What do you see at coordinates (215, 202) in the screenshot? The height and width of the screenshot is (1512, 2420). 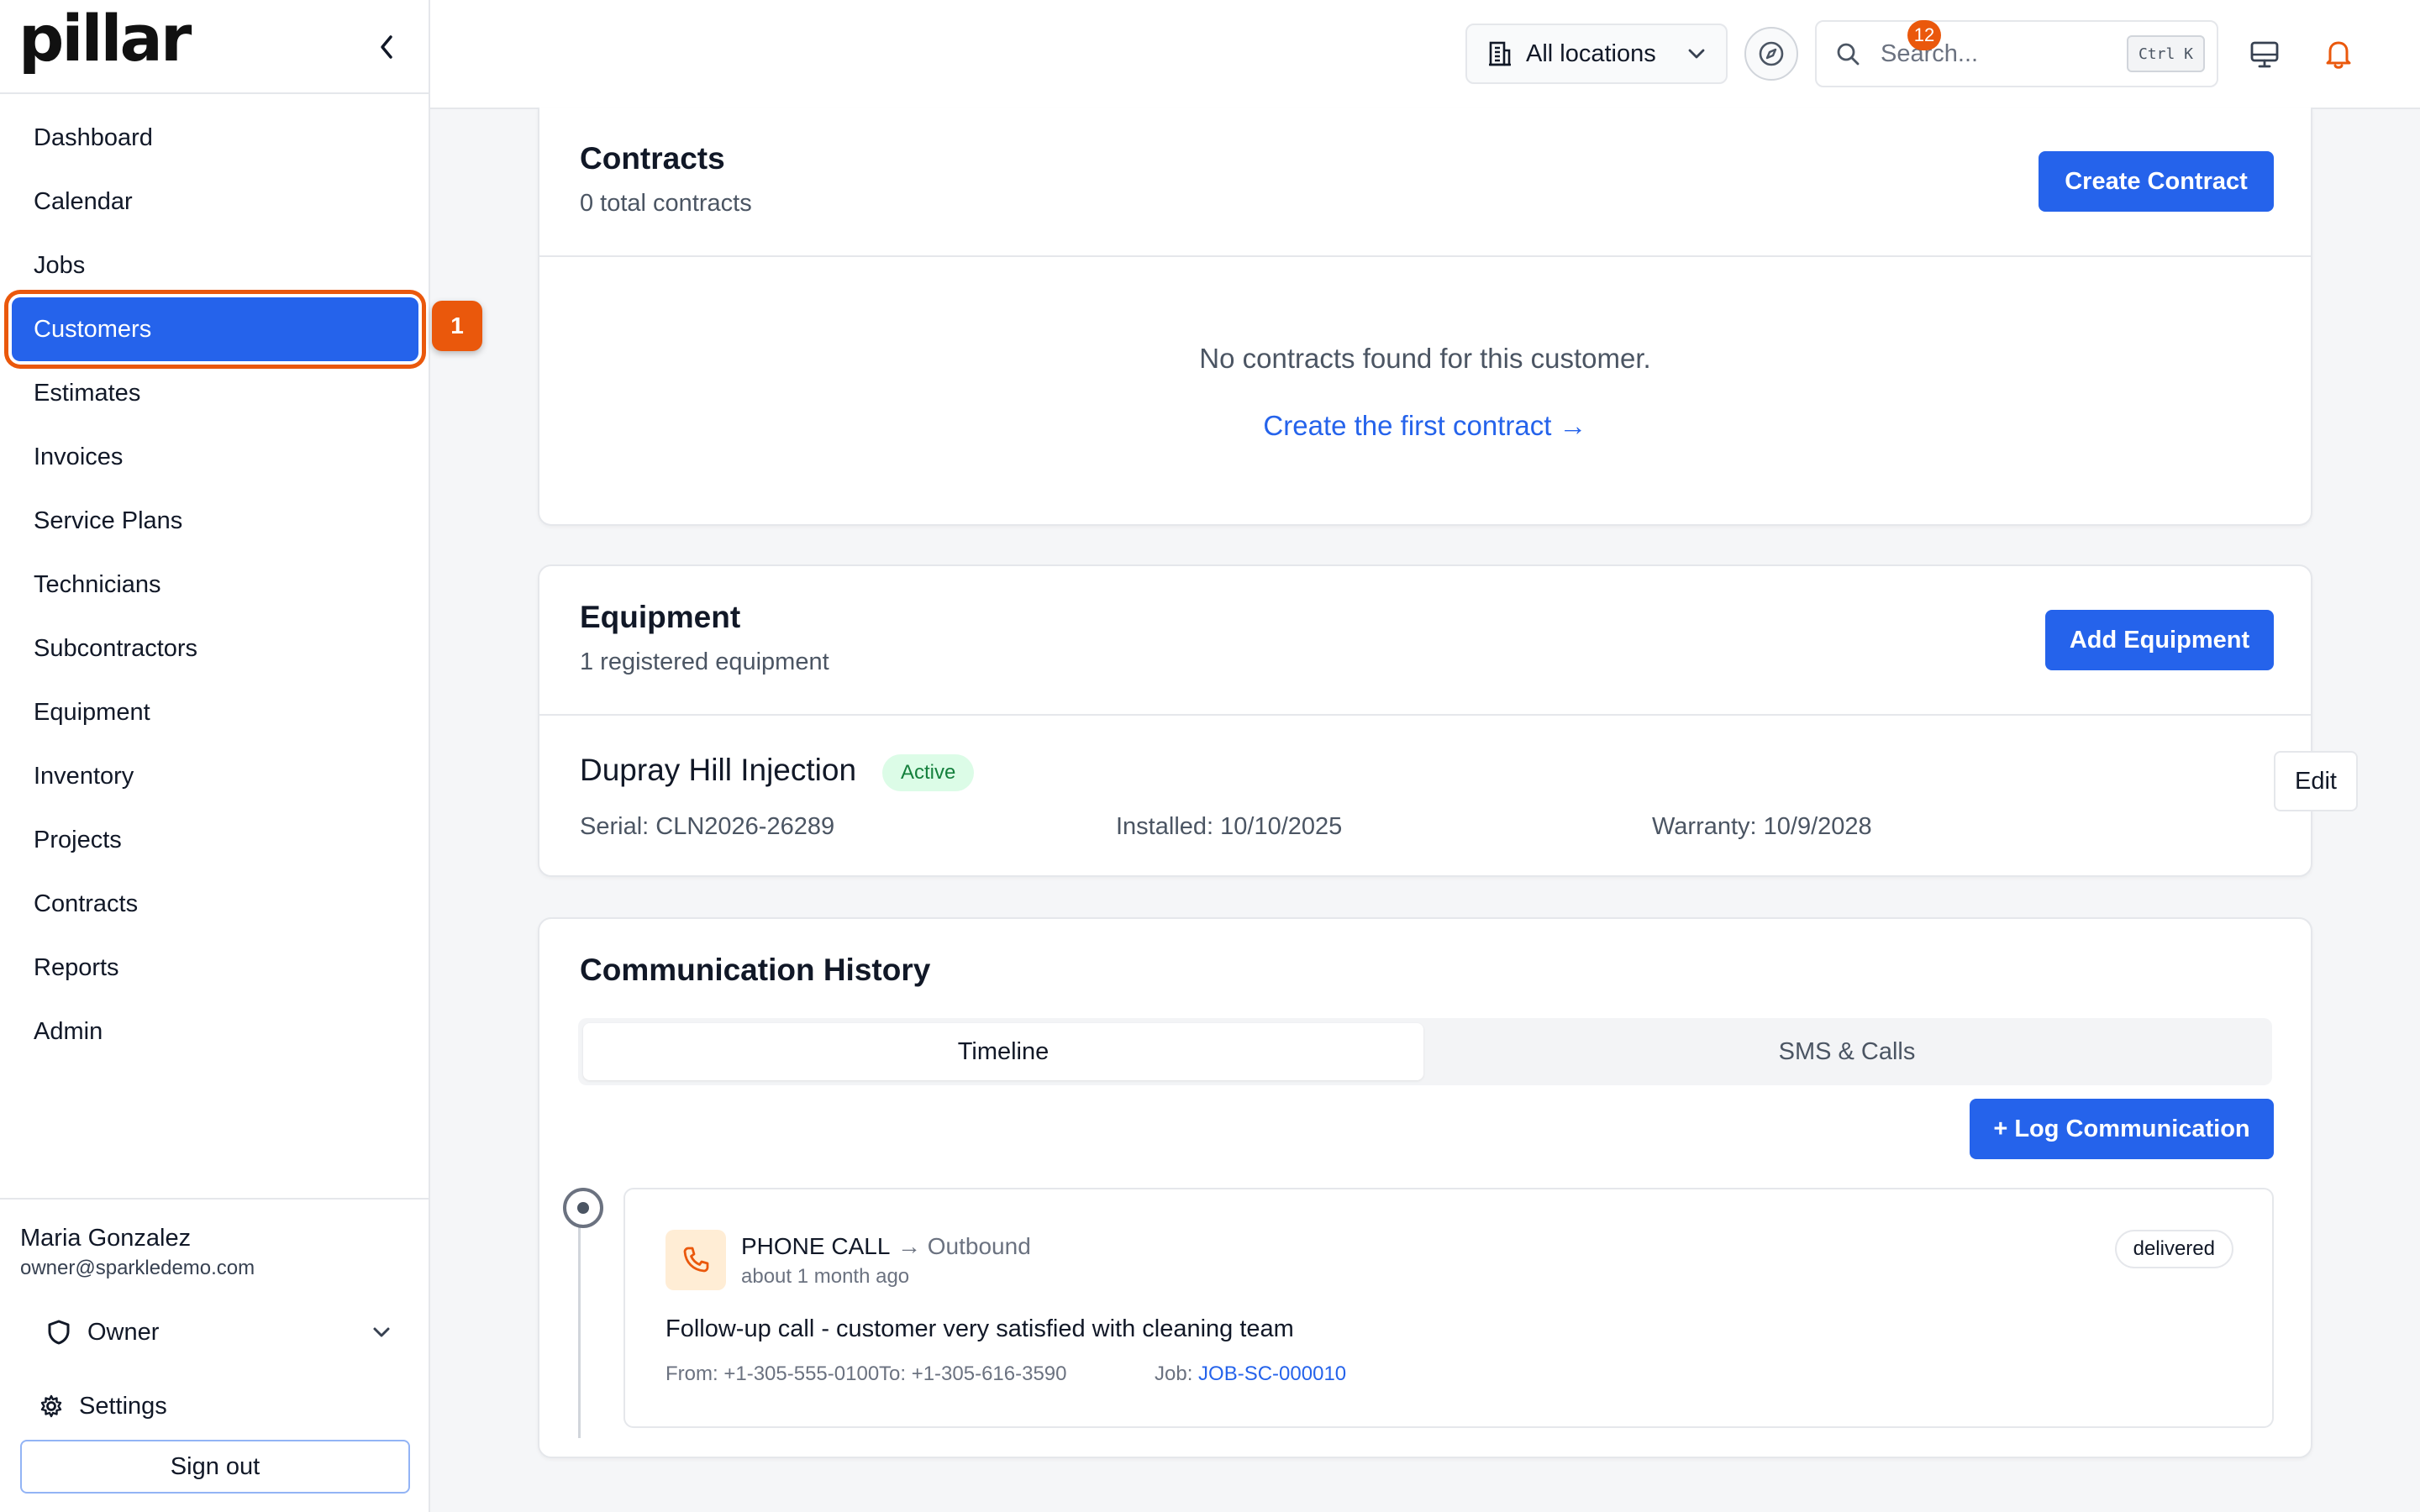 I see `sidebar-item-calendar: Calendar` at bounding box center [215, 202].